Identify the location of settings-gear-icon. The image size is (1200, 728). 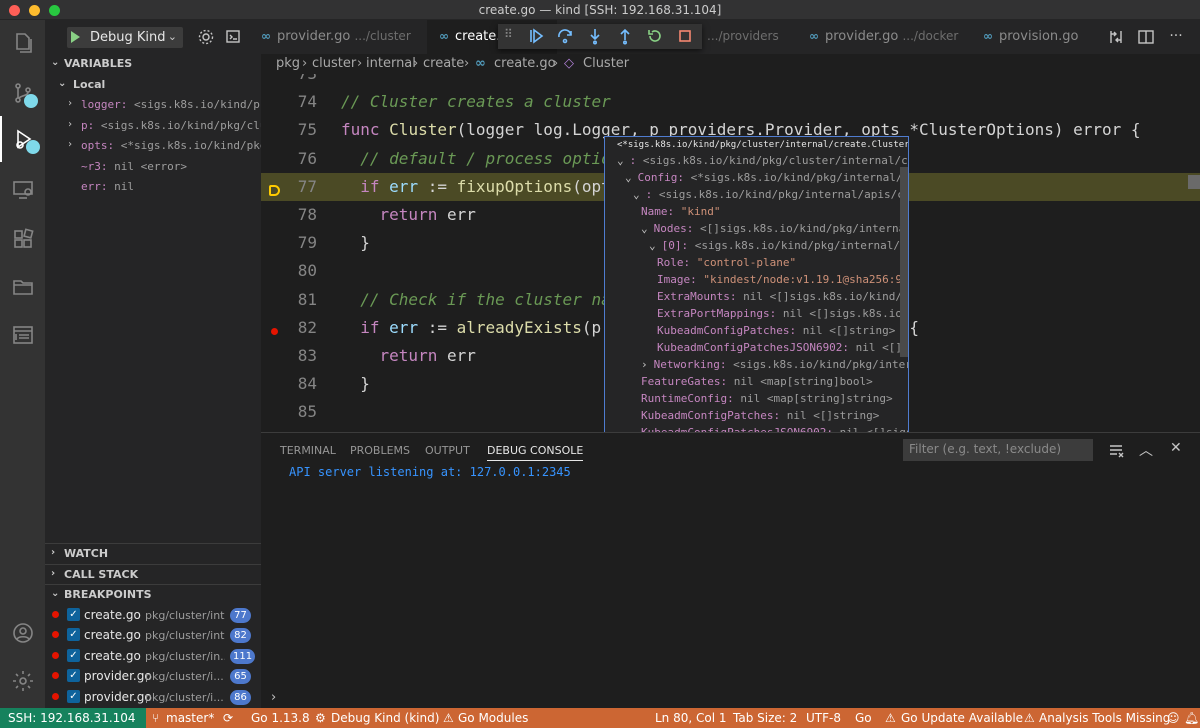
(206, 37).